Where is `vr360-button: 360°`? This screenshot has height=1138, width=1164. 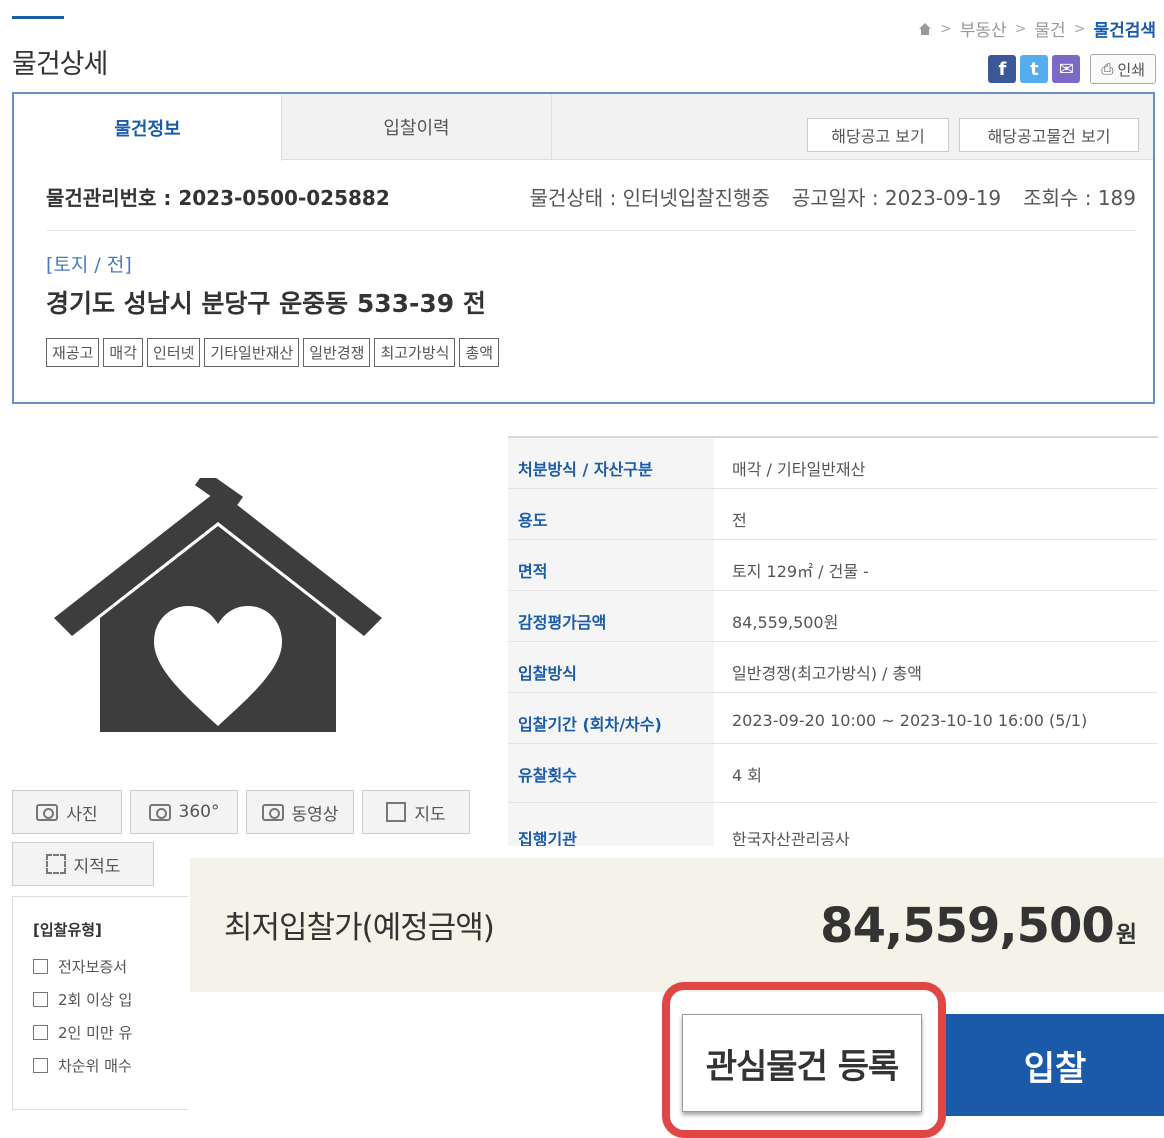
vr360-button: 360° is located at coordinates (184, 812).